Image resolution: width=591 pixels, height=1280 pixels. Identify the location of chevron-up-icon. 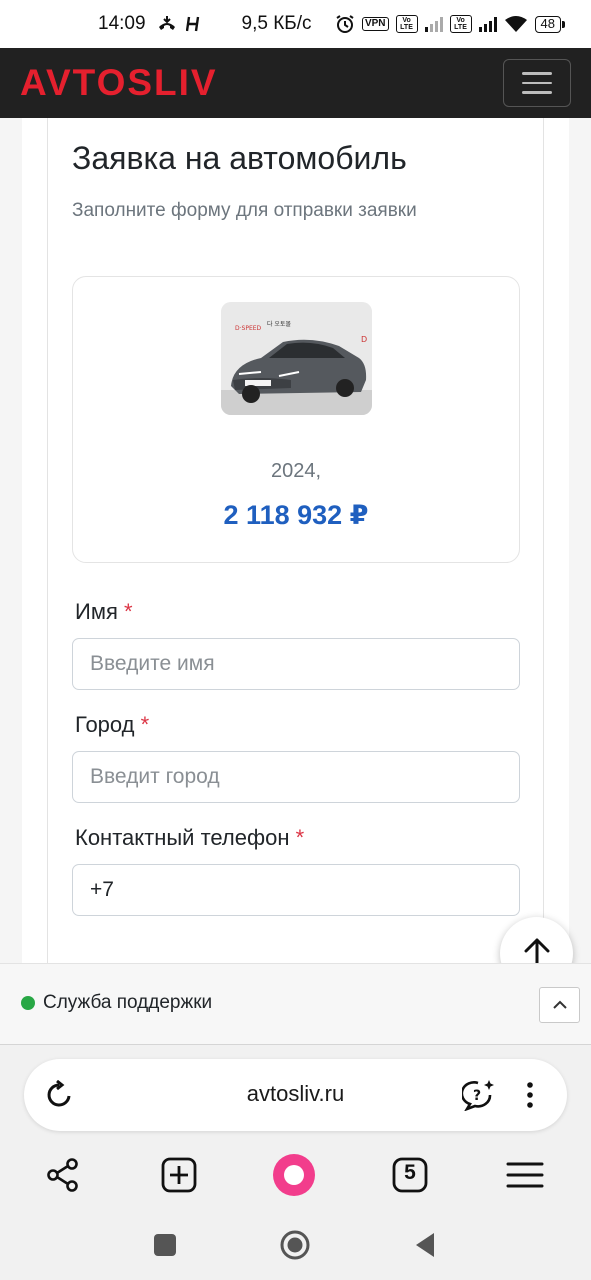
(559, 1004).